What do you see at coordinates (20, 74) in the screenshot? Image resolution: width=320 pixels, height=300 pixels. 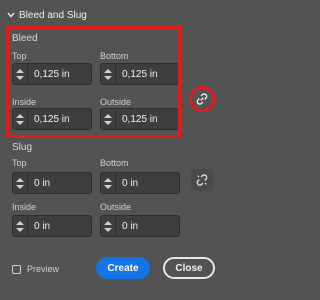 I see `bleed-top-stepper` at bounding box center [20, 74].